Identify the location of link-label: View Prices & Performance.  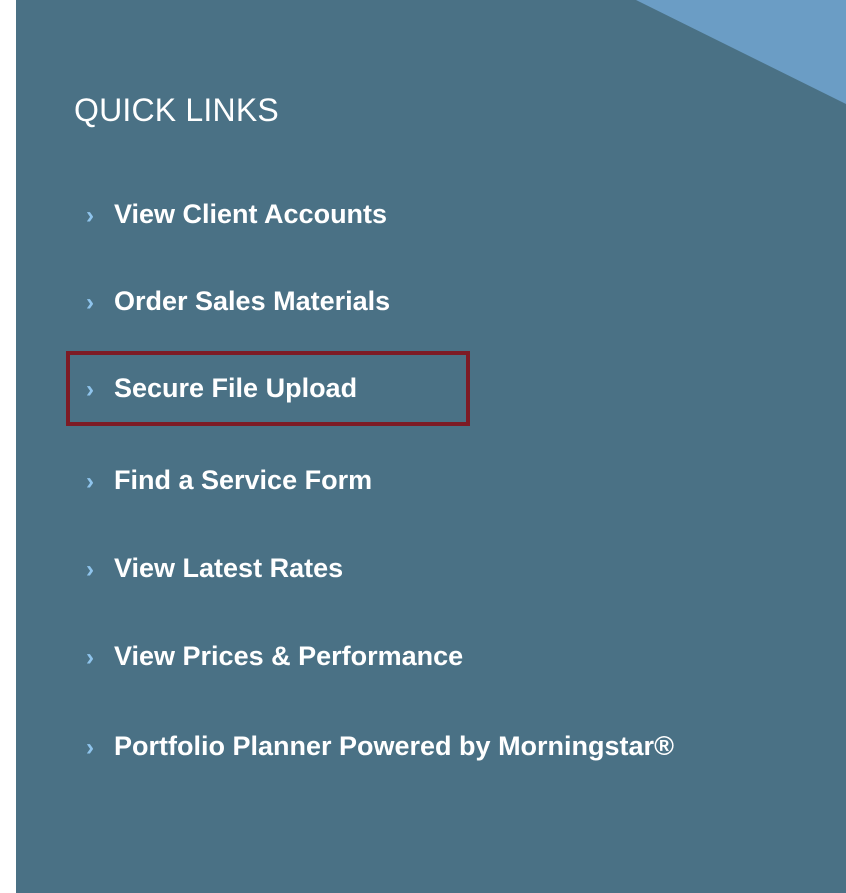
(289, 656).